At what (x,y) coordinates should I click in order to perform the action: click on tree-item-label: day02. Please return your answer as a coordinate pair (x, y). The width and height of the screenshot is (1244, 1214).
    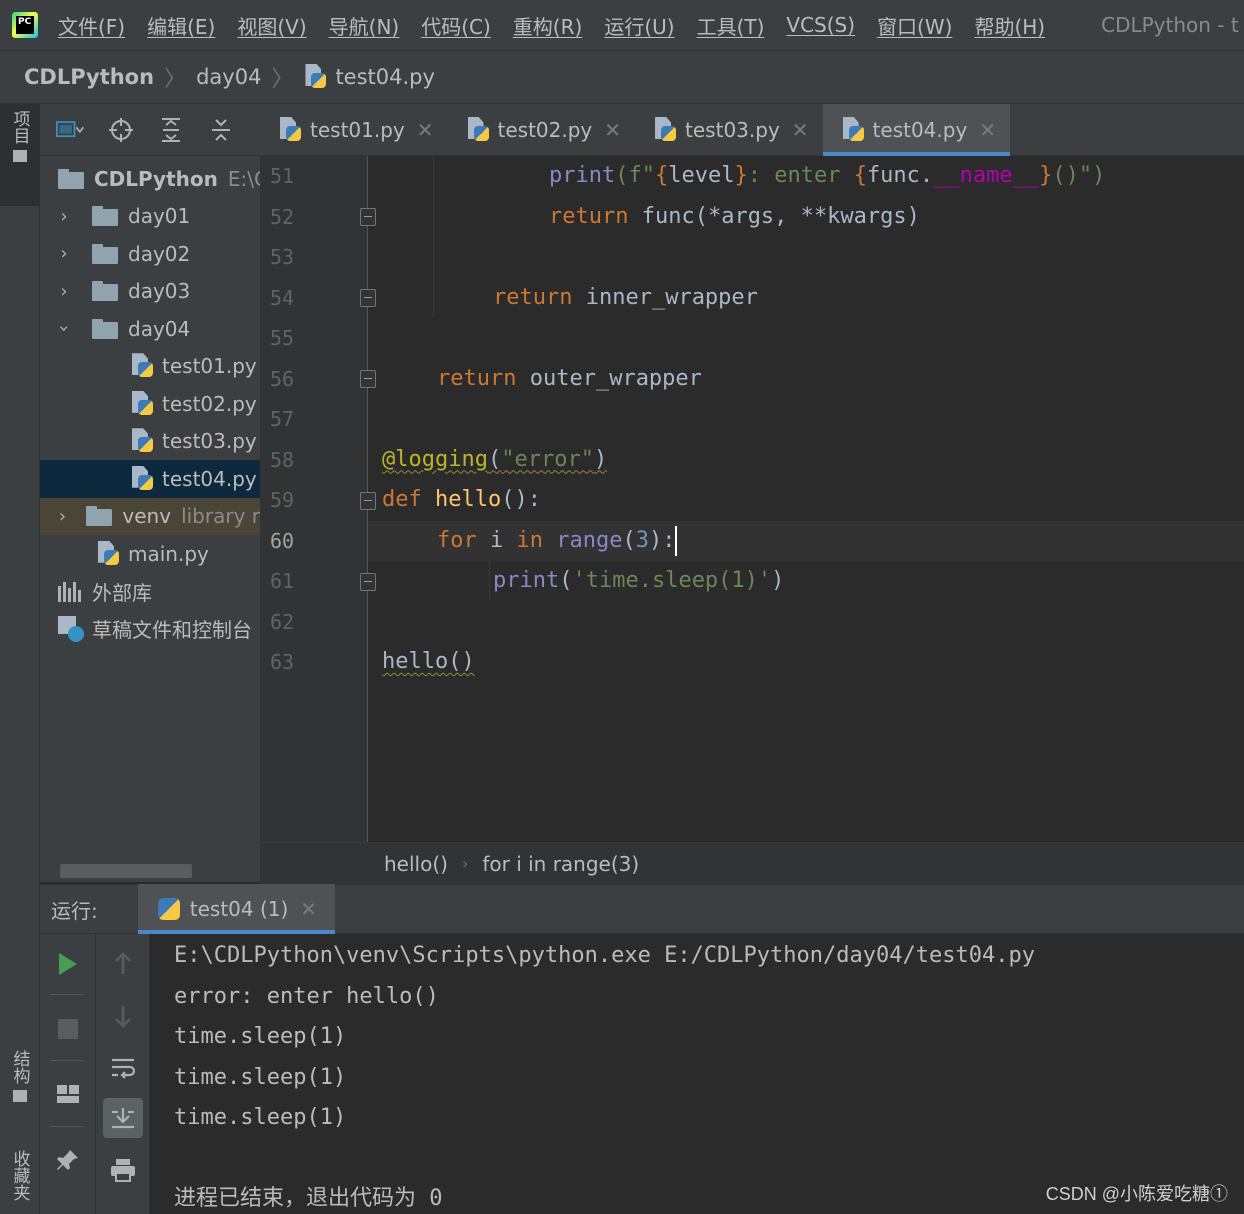
    Looking at the image, I should click on (159, 253).